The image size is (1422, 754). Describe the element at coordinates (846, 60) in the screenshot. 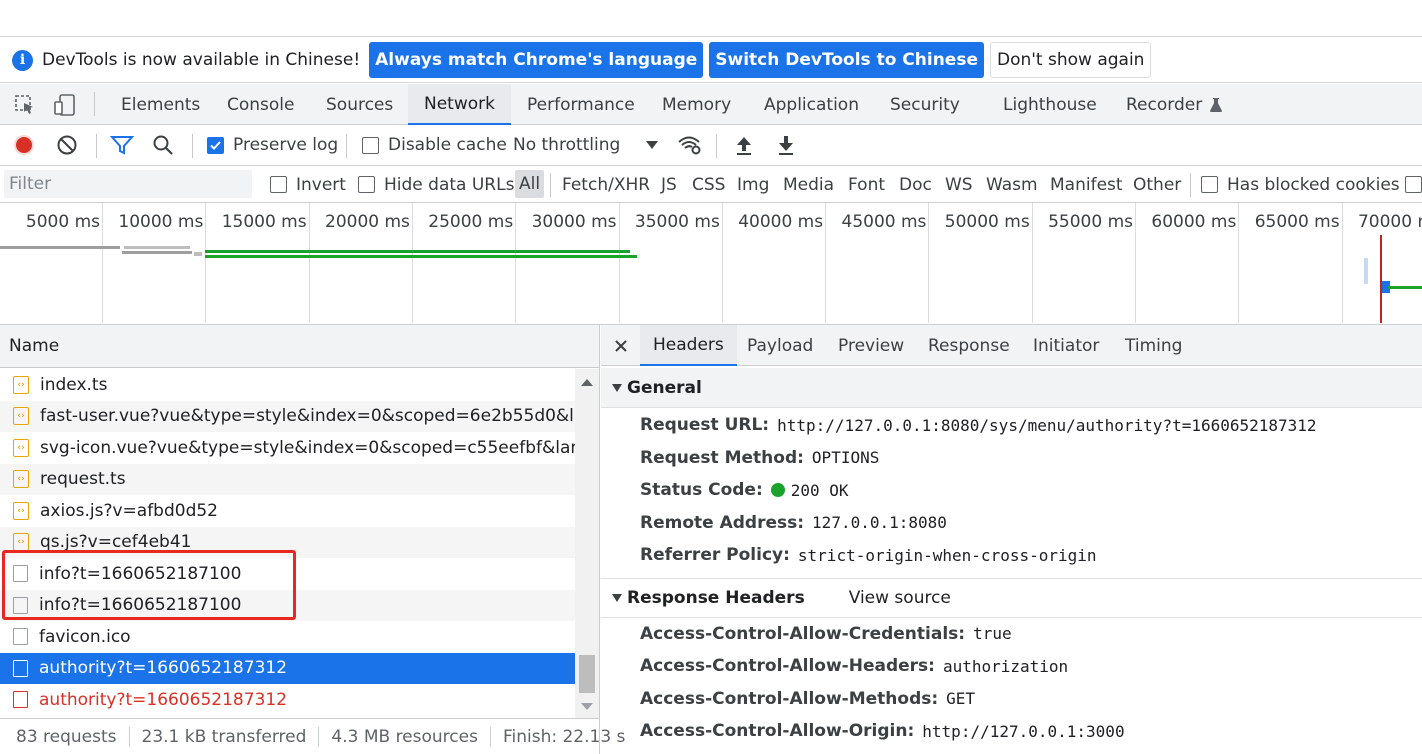

I see `switch-devtools-chinese-button: Switch DevTools to Chinese` at that location.